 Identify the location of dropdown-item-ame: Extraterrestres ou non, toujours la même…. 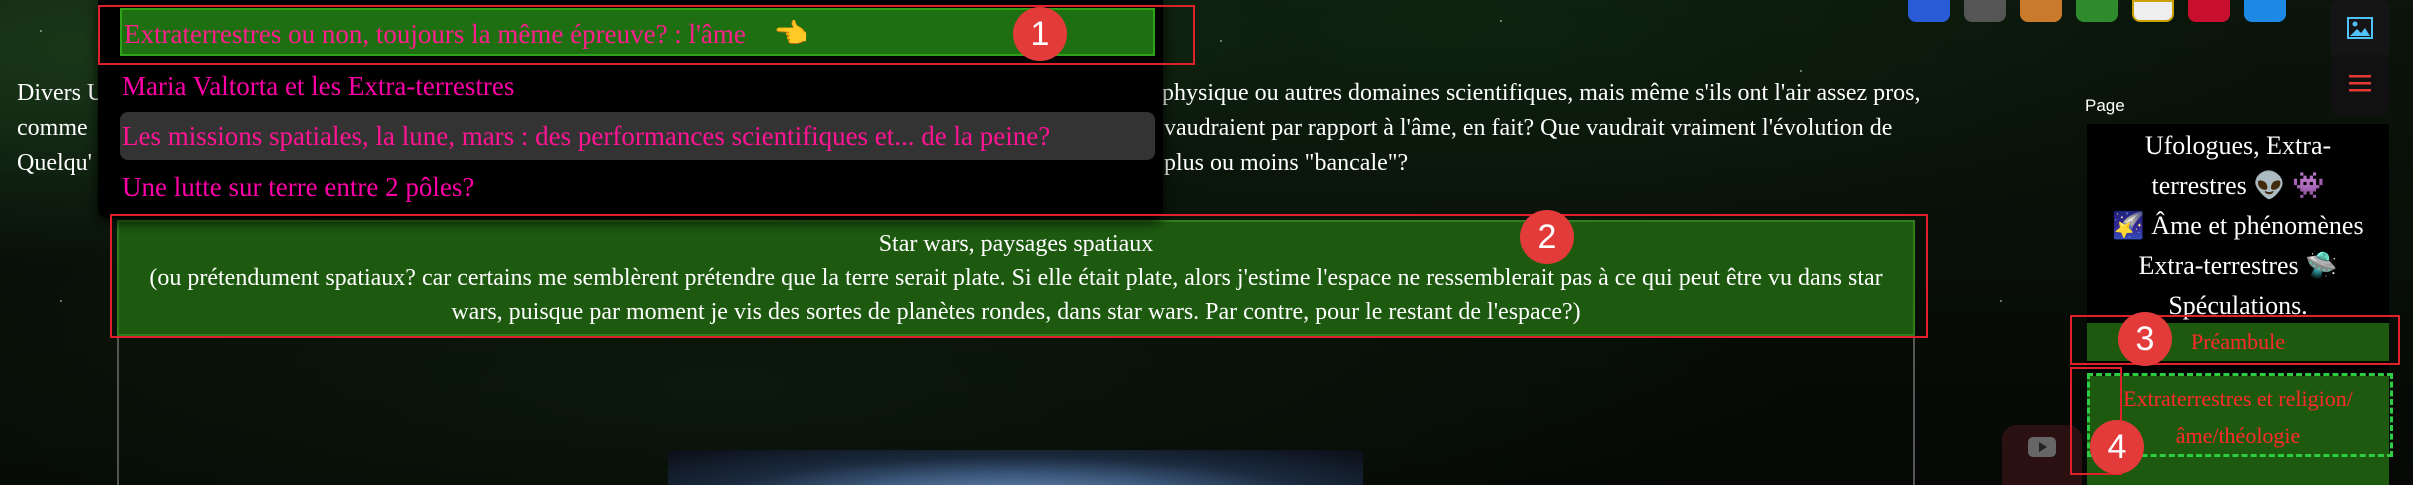
(637, 32).